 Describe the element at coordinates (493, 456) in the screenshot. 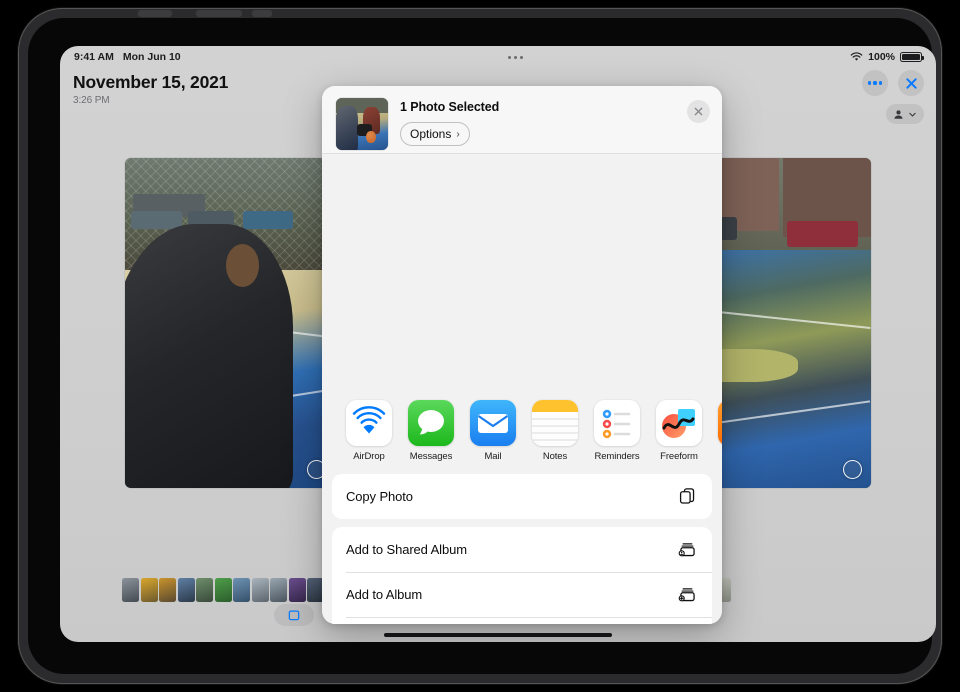

I see `app-label: Mail` at that location.